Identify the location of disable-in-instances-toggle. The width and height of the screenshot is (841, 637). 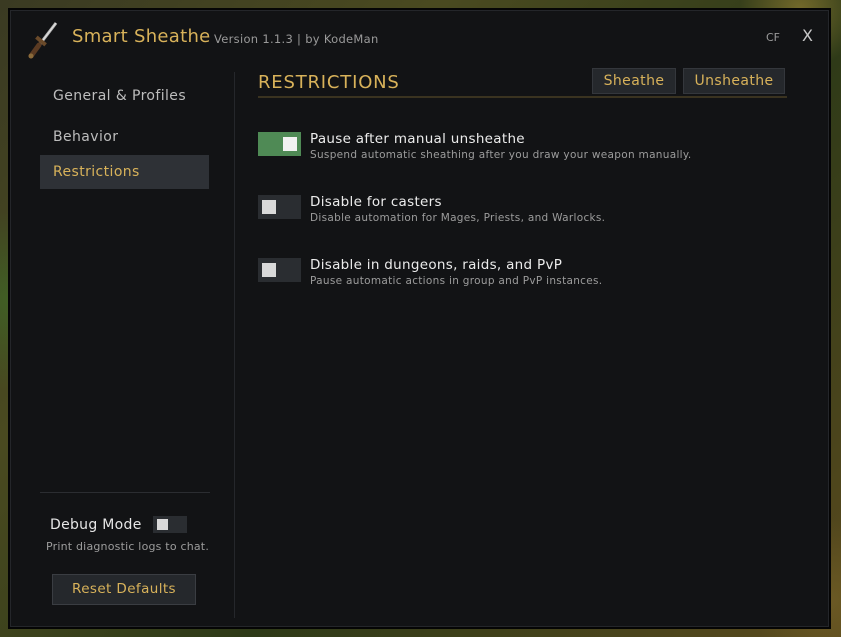
(279, 270).